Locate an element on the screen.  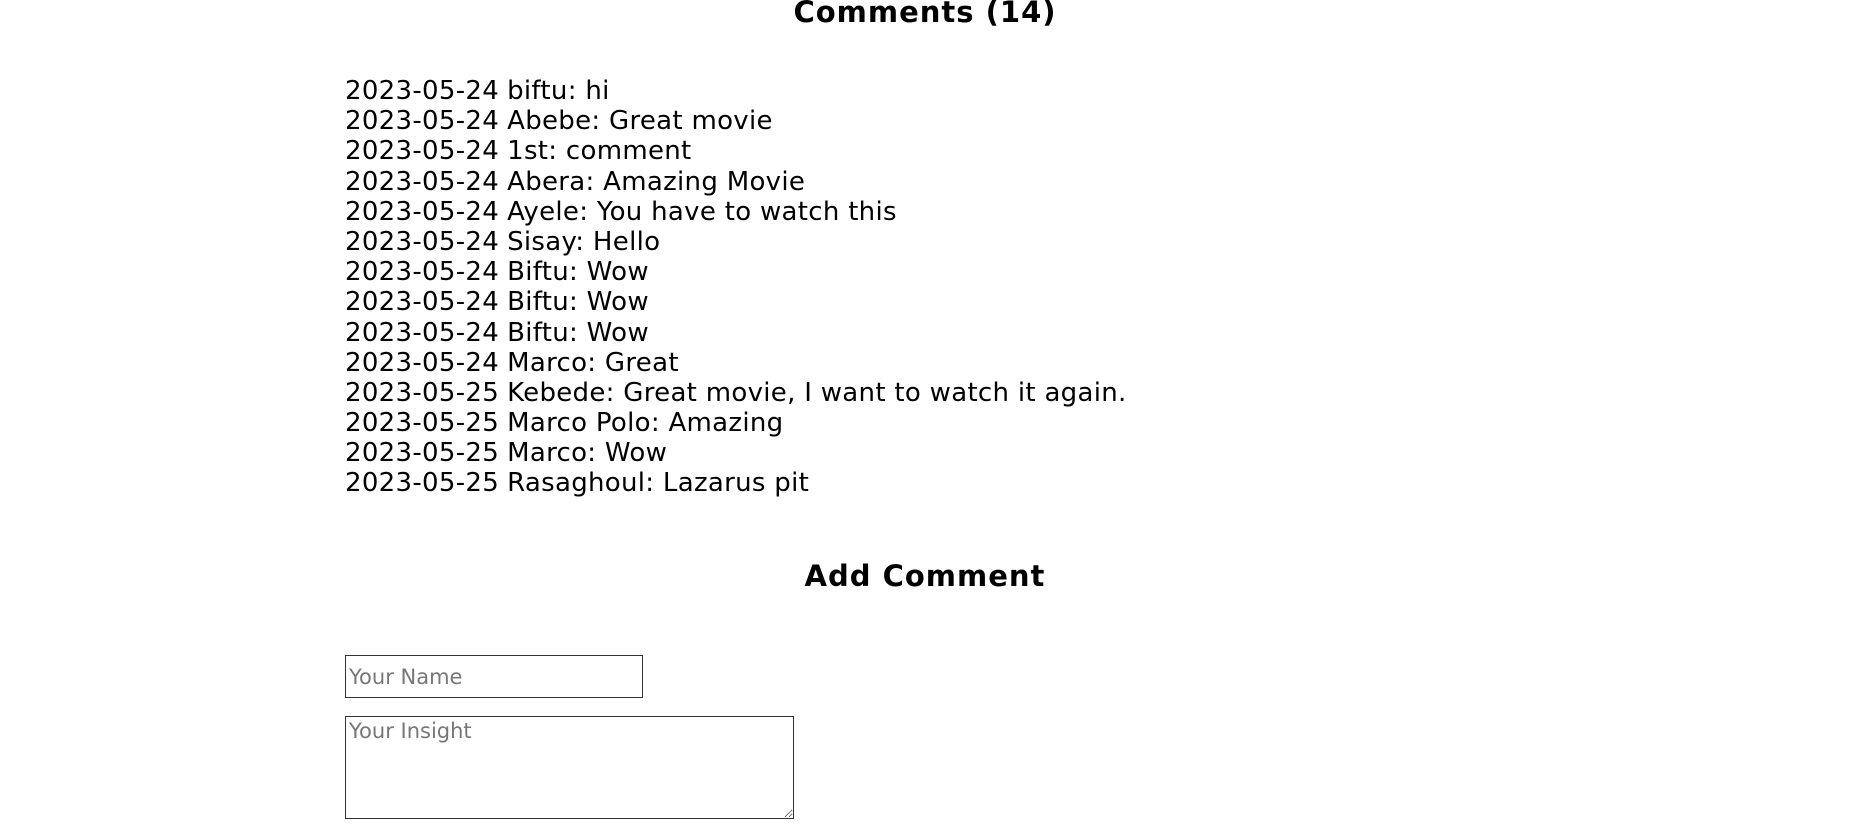
comment-text: biftu: hi is located at coordinates (558, 91).